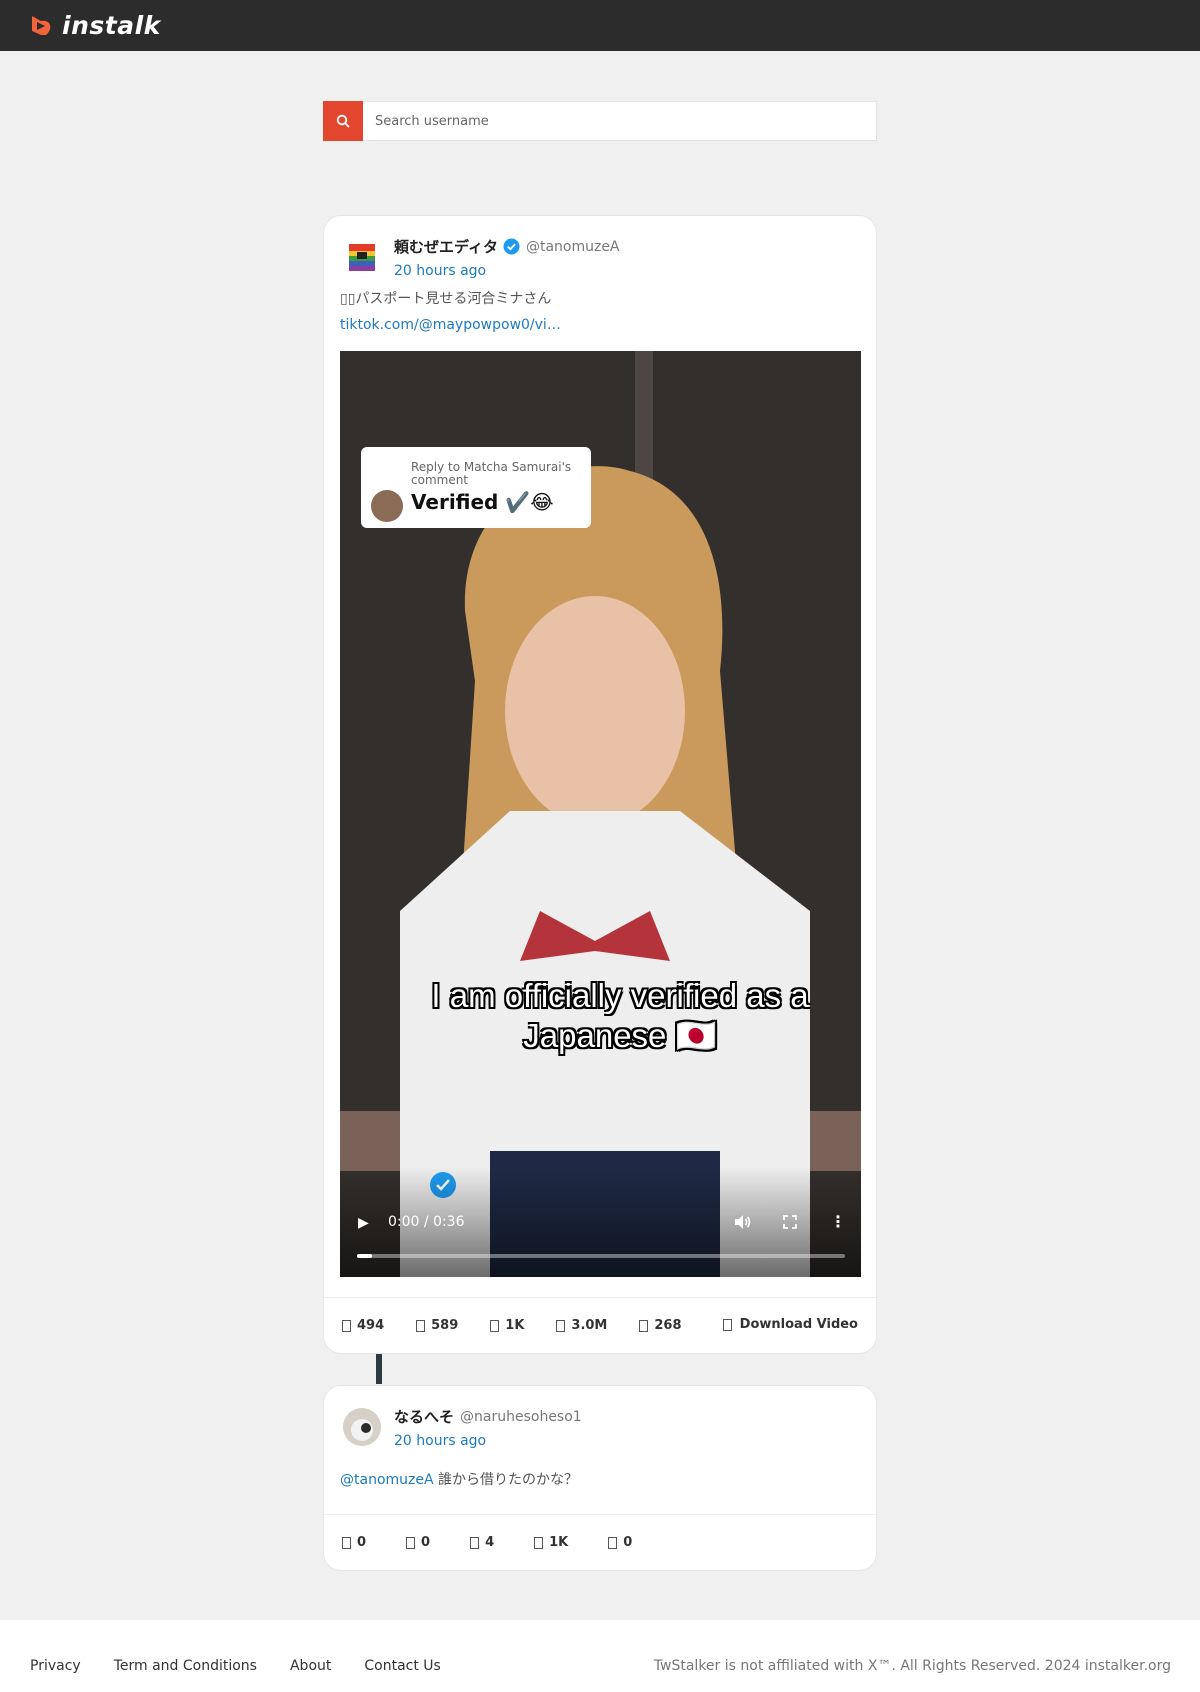 The image size is (1200, 1692). Describe the element at coordinates (790, 1222) in the screenshot. I see `fullscreen-icon` at that location.